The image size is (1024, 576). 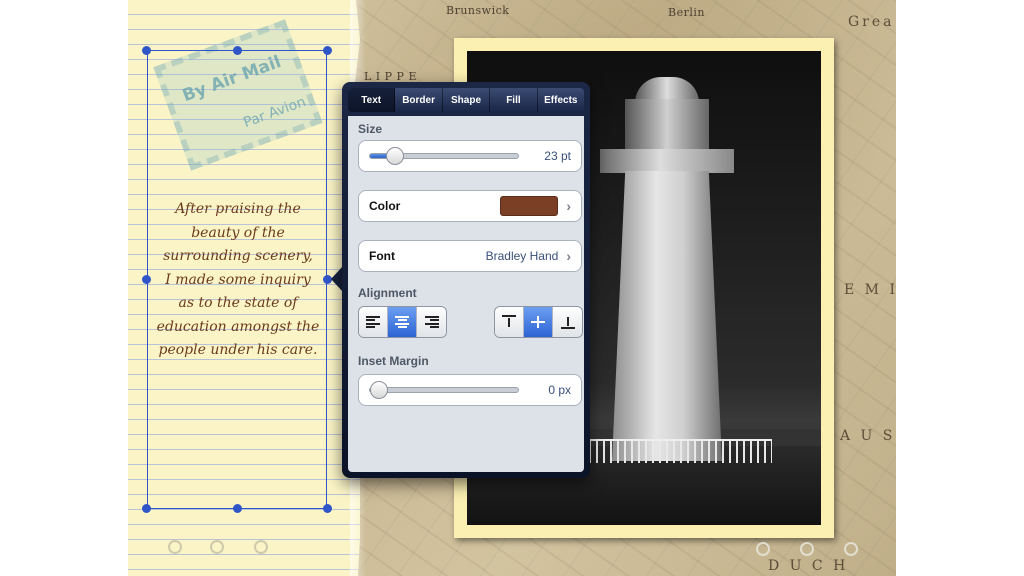 I want to click on redo-icon, so click(x=261, y=547).